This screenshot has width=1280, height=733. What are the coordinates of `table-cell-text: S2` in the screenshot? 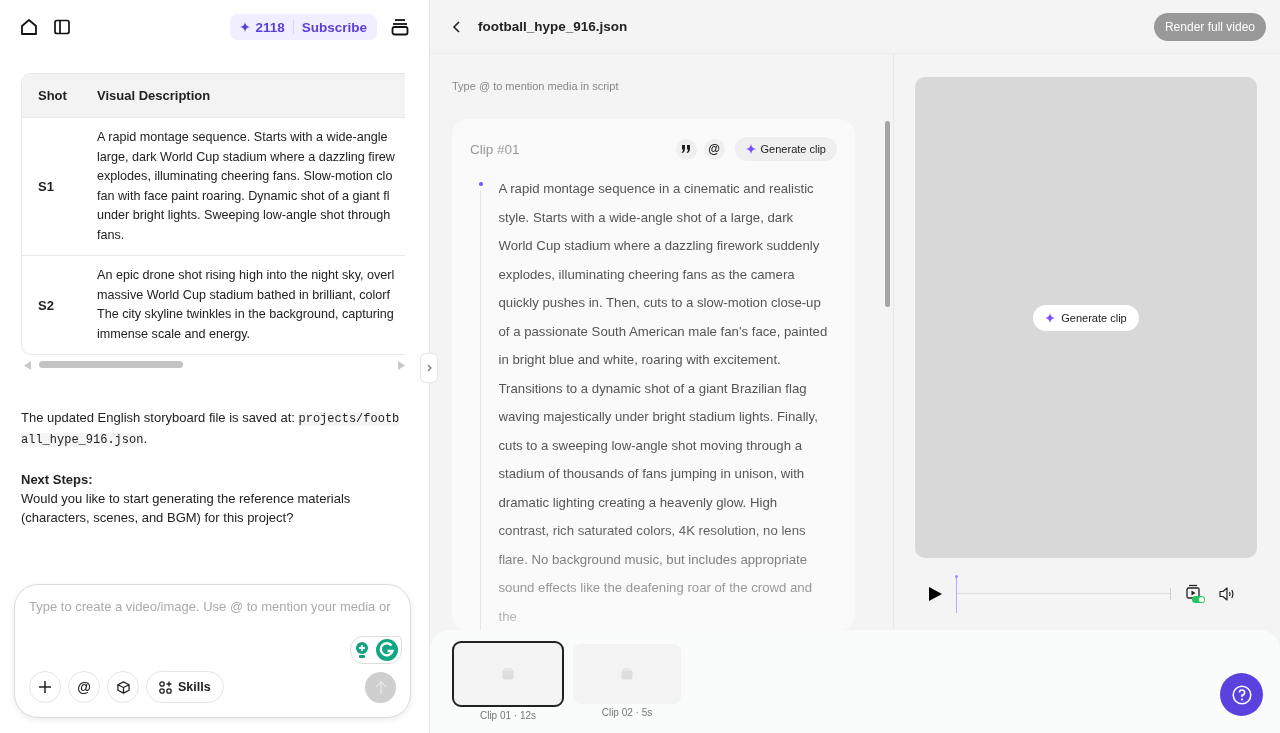 It's located at (46, 305).